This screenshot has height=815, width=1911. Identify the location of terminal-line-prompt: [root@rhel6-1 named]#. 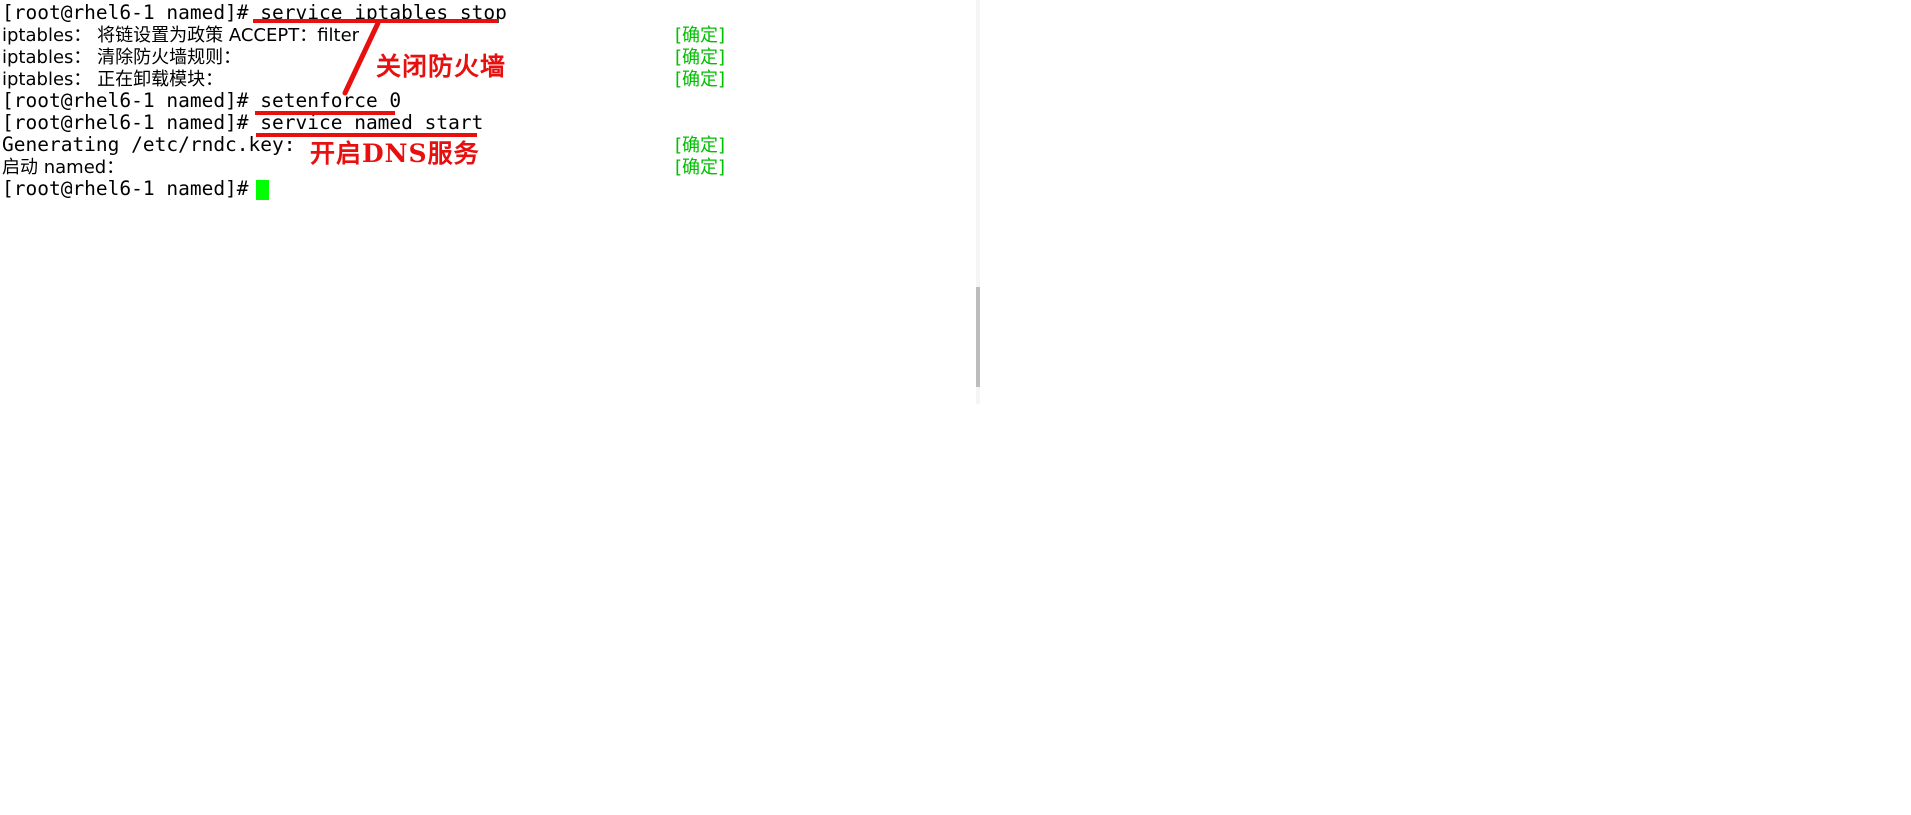
(131, 188).